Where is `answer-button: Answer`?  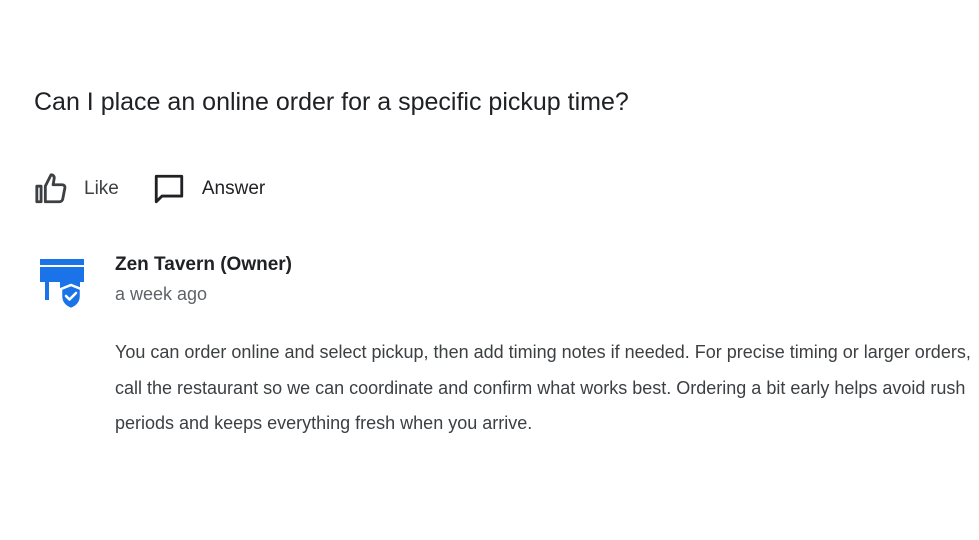 answer-button: Answer is located at coordinates (208, 189).